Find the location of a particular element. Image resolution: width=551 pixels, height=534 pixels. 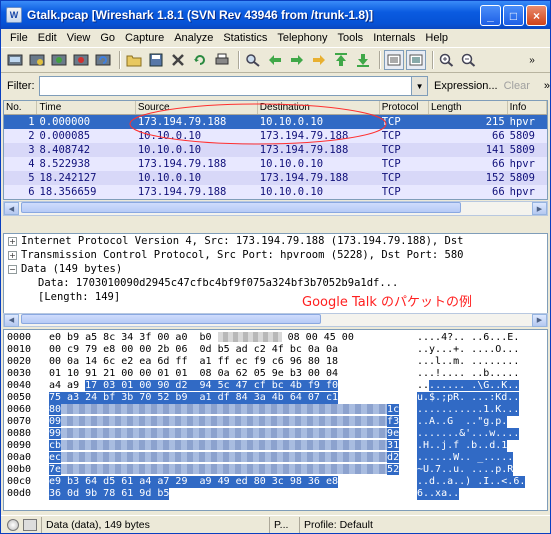

packet-cell-src: 173.194.79.188 is located at coordinates (182, 164).